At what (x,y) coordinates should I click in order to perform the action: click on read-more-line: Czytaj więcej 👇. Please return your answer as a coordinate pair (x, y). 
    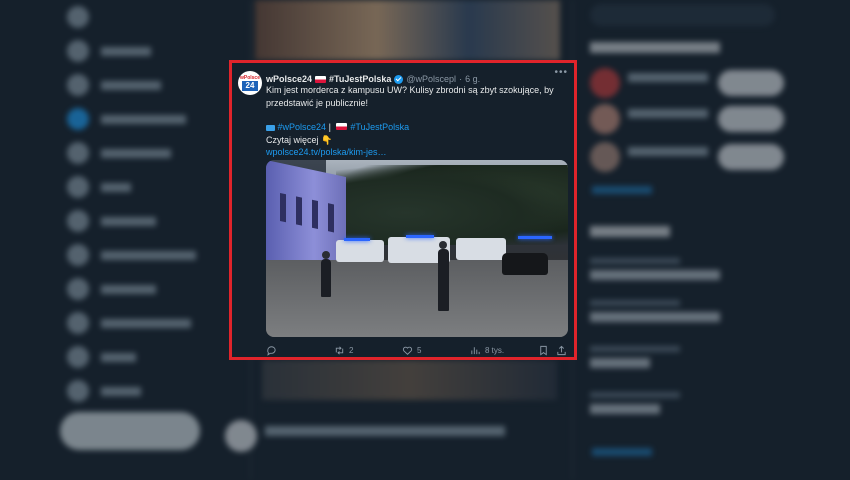
    Looking at the image, I should click on (411, 140).